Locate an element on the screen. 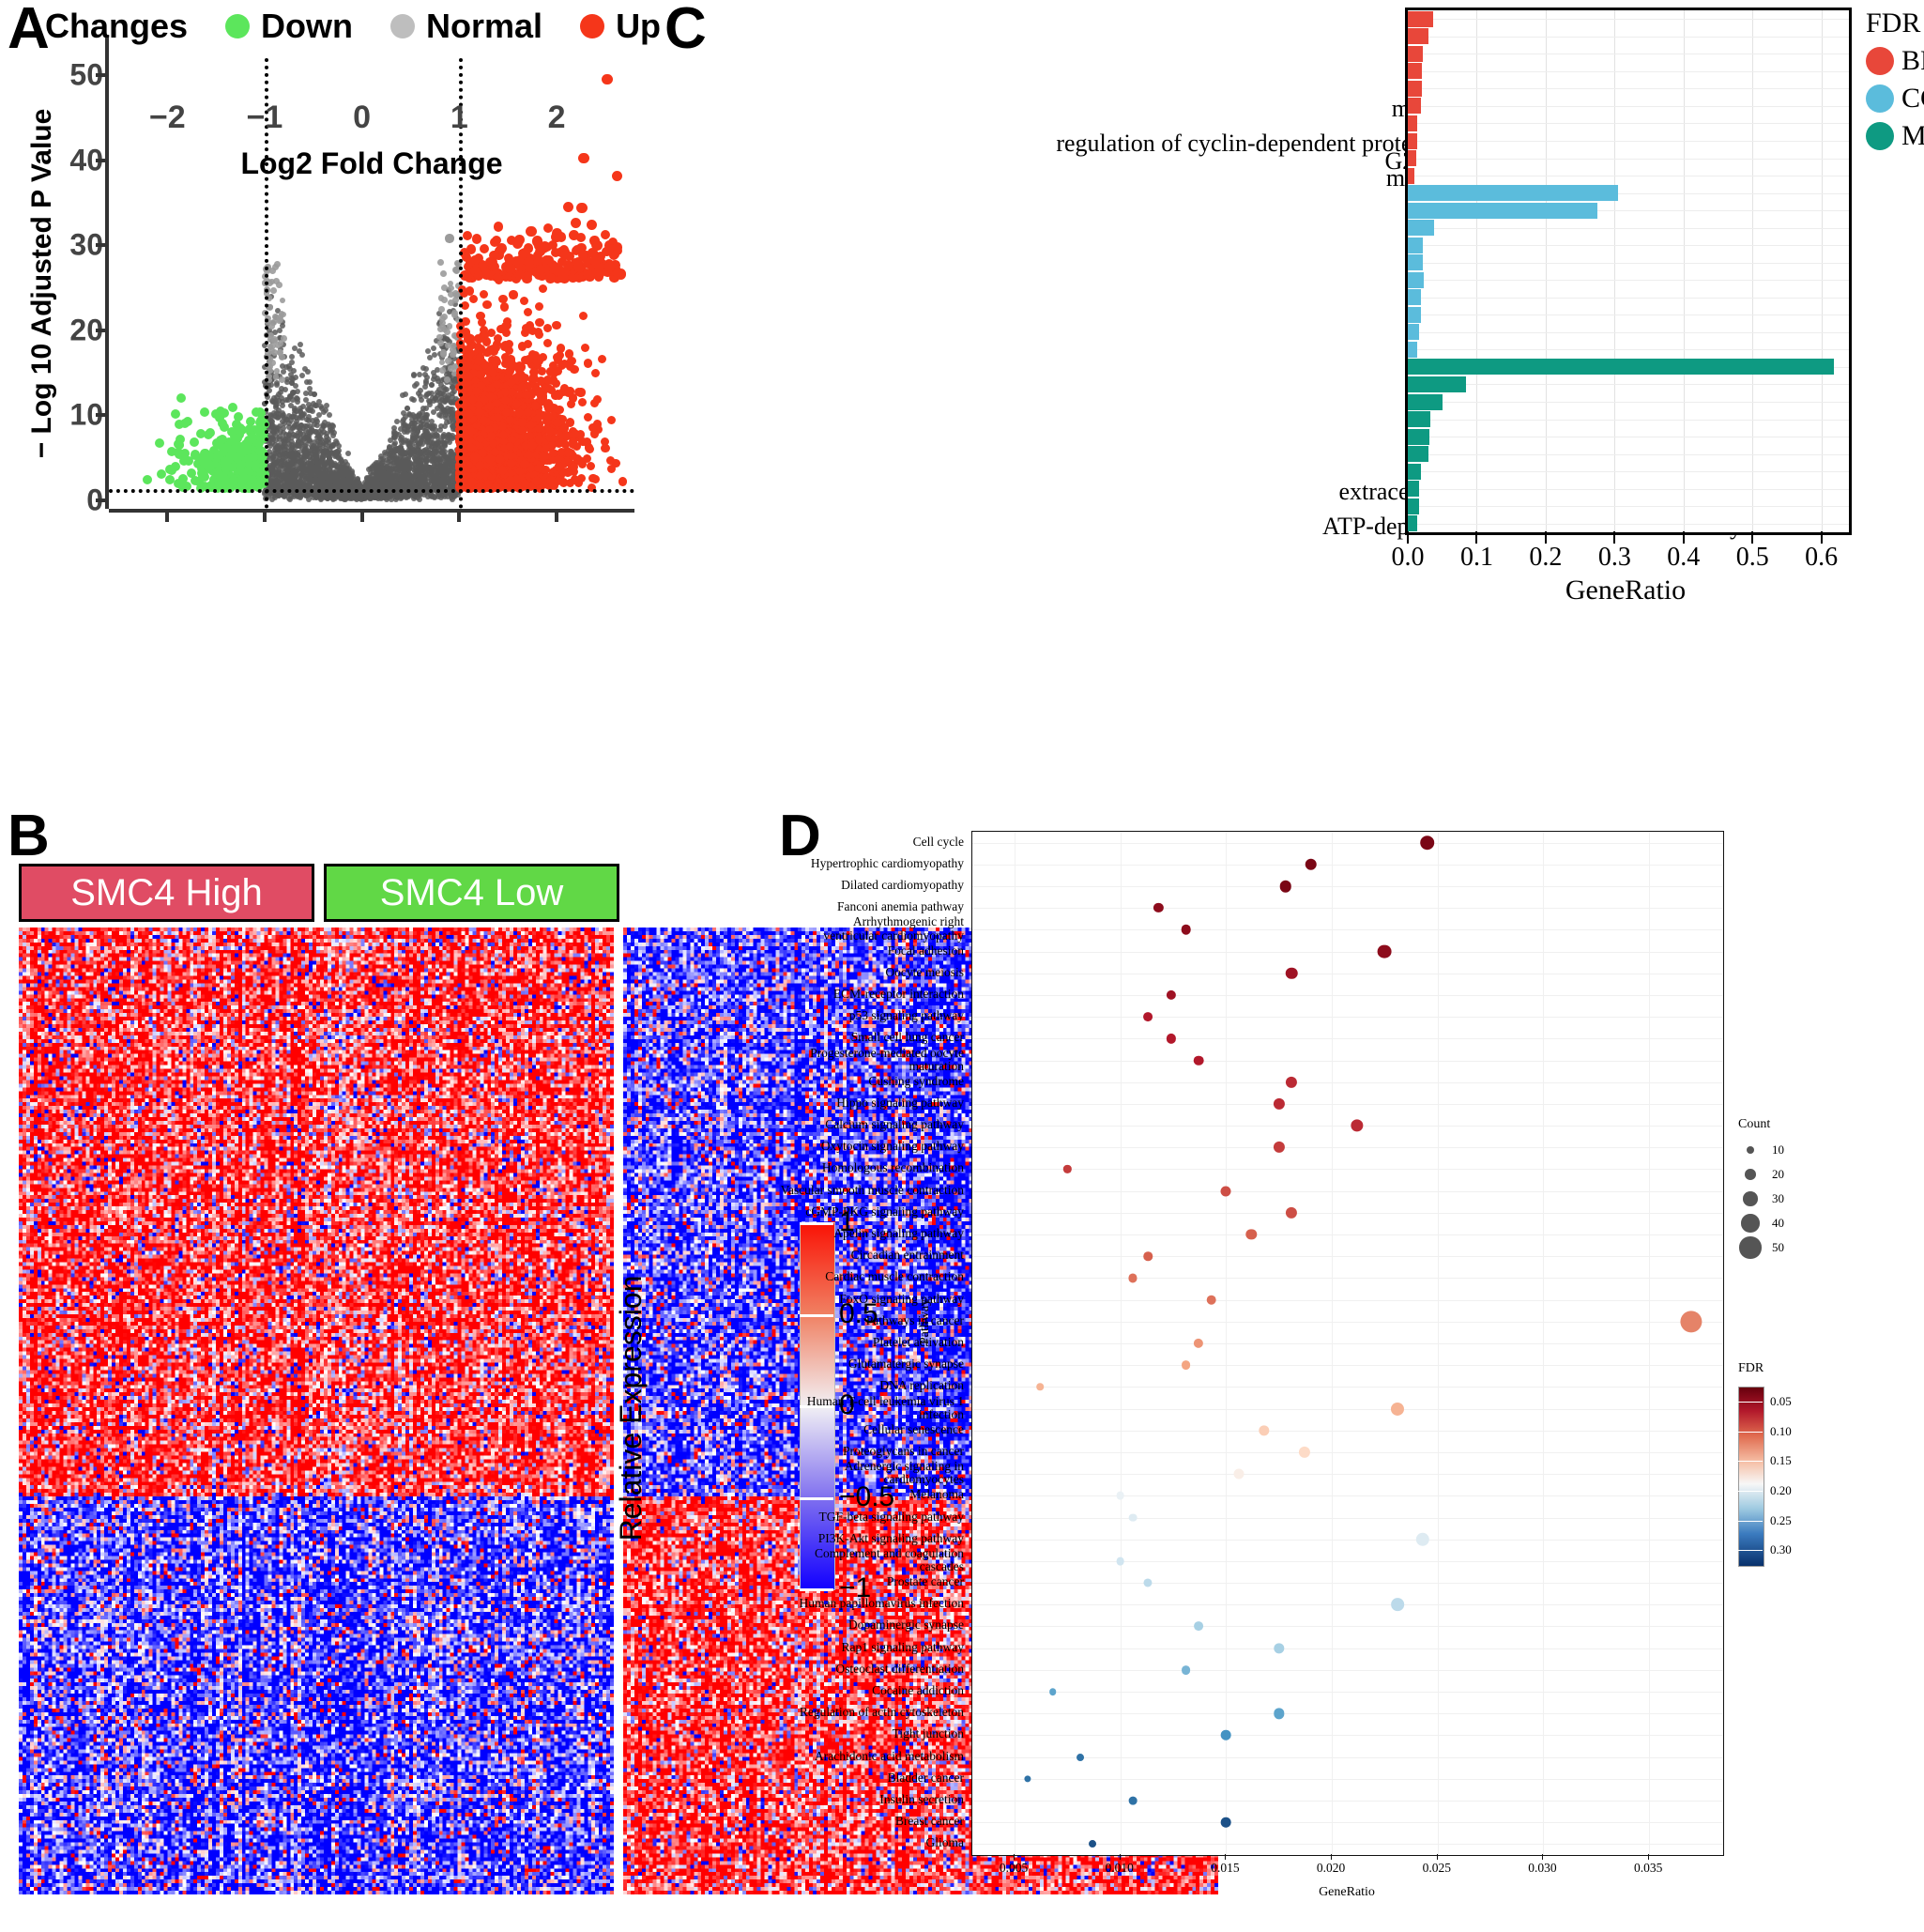  legend-dot-up is located at coordinates (592, 26).